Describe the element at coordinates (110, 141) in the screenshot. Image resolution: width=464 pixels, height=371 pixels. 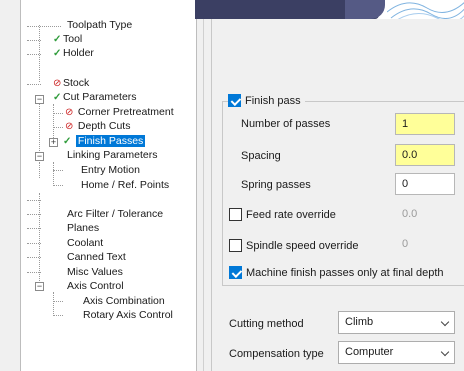
I see `tree-item-label-selected: Finish Passes` at that location.